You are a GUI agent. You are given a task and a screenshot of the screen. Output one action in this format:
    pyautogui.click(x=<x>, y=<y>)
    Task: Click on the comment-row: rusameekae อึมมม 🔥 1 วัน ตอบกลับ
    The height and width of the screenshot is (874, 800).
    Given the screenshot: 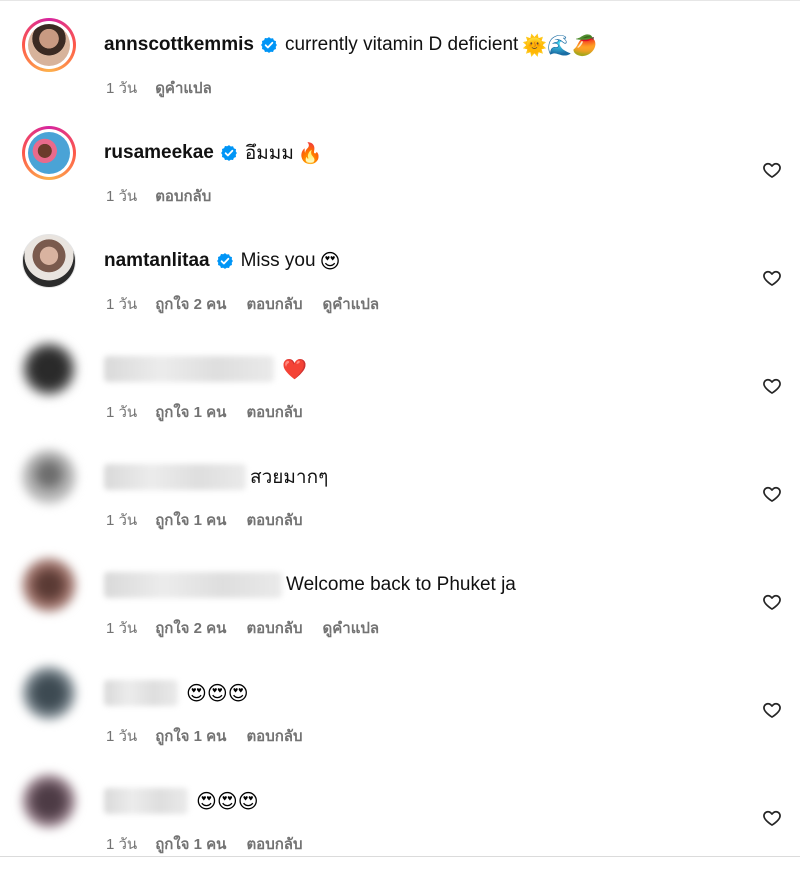 What is the action you would take?
    pyautogui.click(x=400, y=176)
    